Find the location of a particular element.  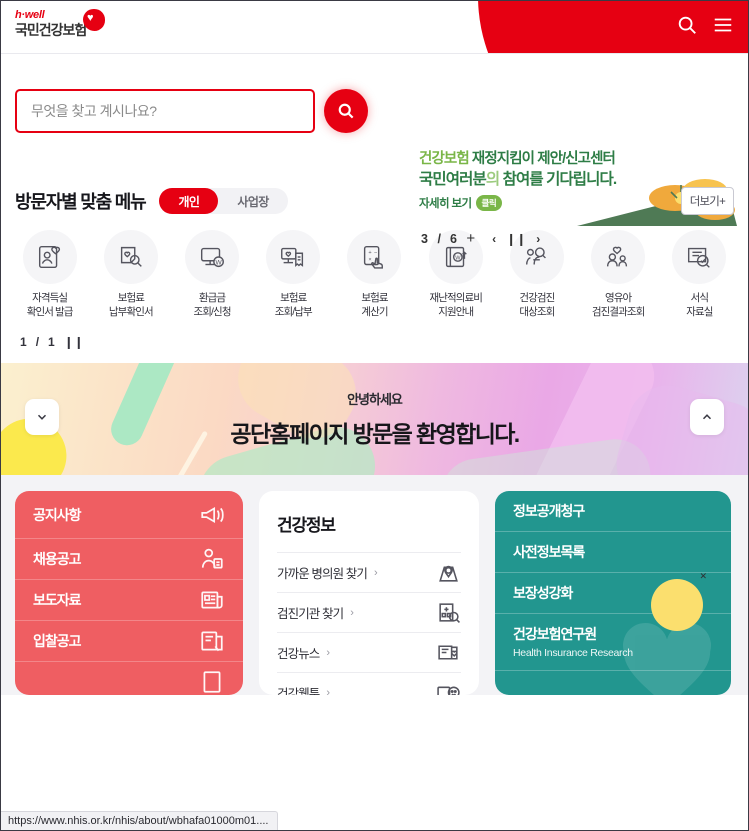

heart-icon is located at coordinates (94, 20).